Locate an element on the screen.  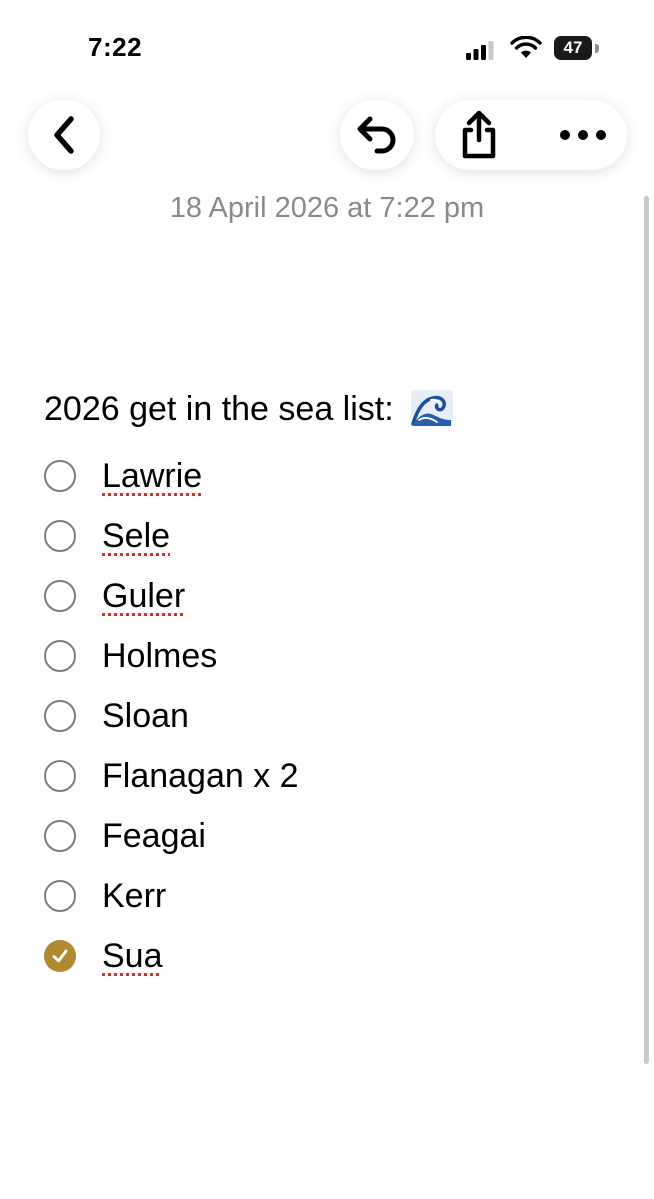
checklist-item-label: Sloan is located at coordinates (145, 715).